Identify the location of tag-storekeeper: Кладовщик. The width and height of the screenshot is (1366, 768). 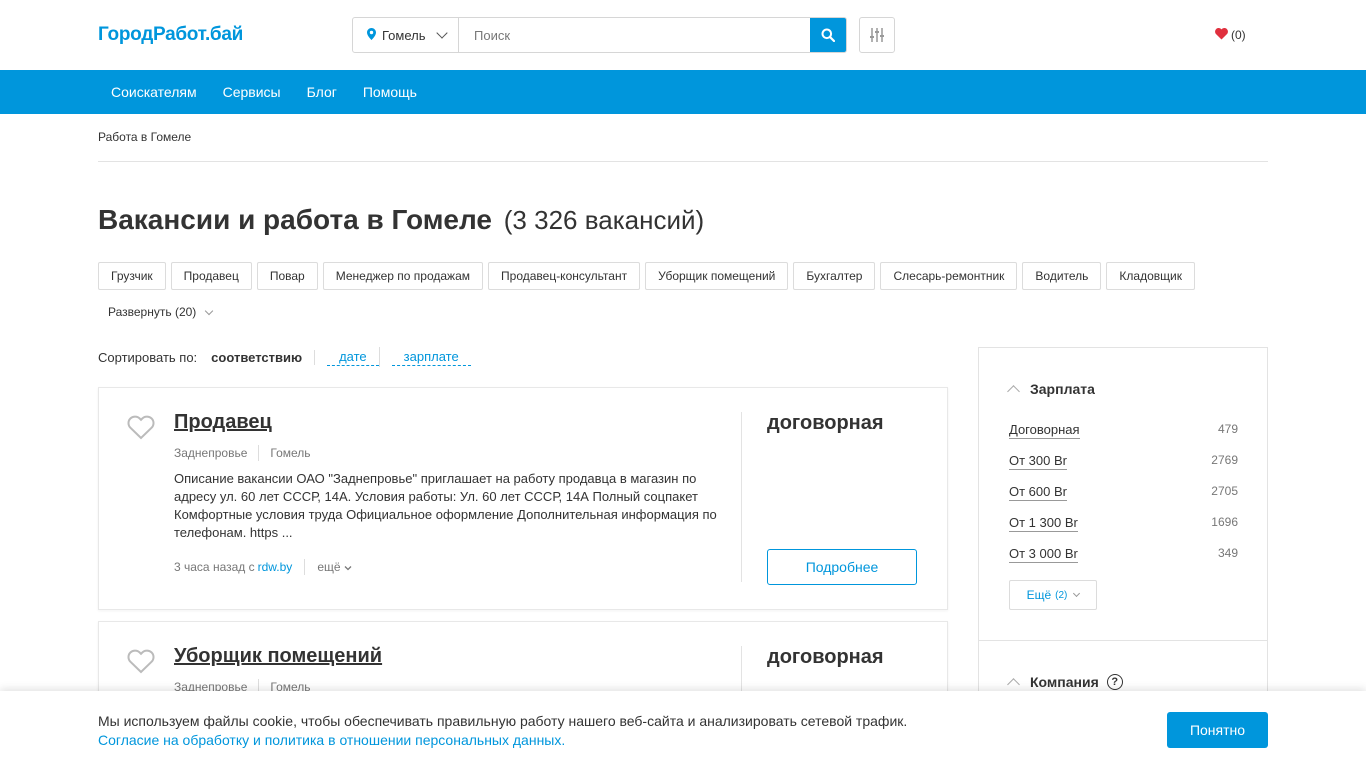
(1150, 276).